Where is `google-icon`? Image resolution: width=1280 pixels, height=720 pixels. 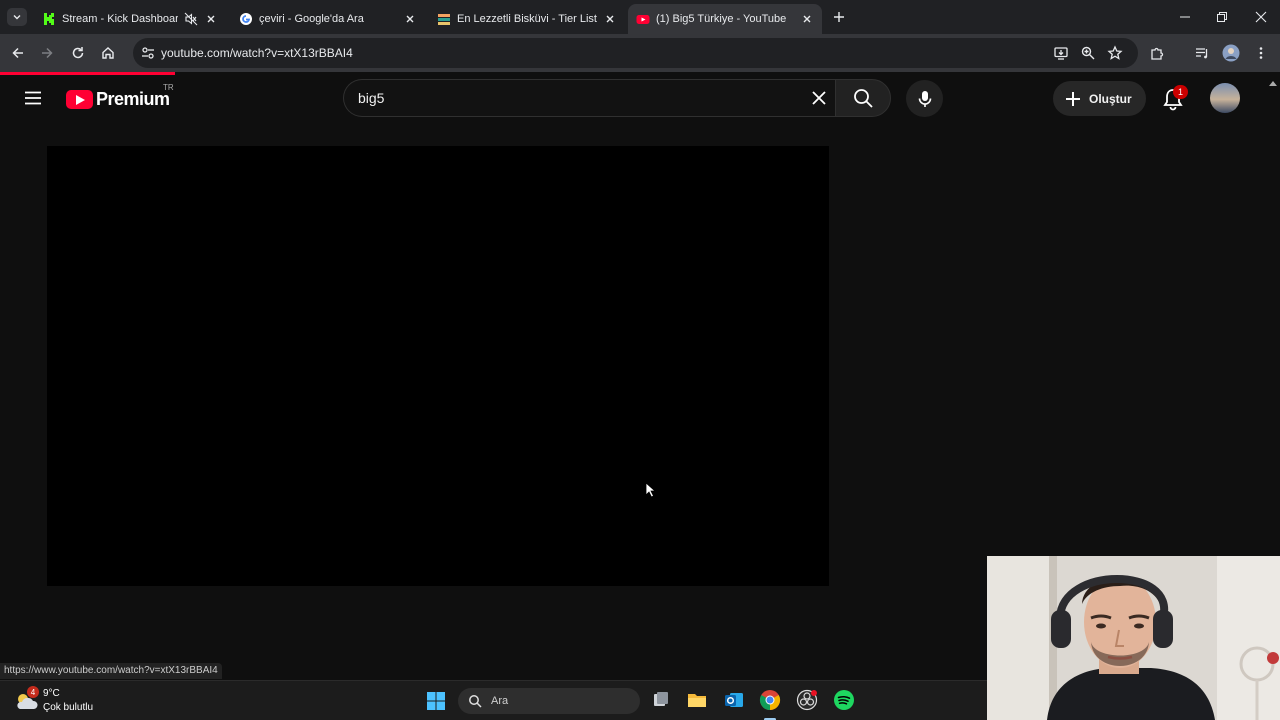 google-icon is located at coordinates (246, 19).